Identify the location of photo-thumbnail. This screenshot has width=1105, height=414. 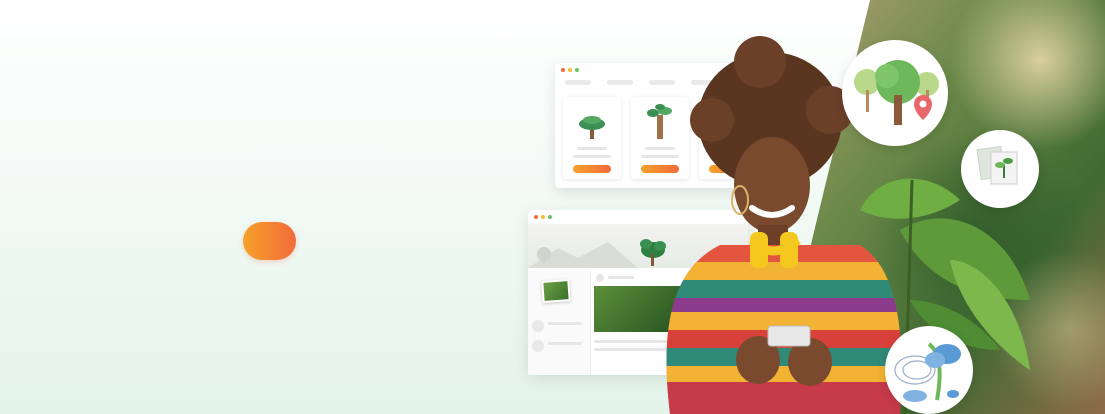
(556, 291).